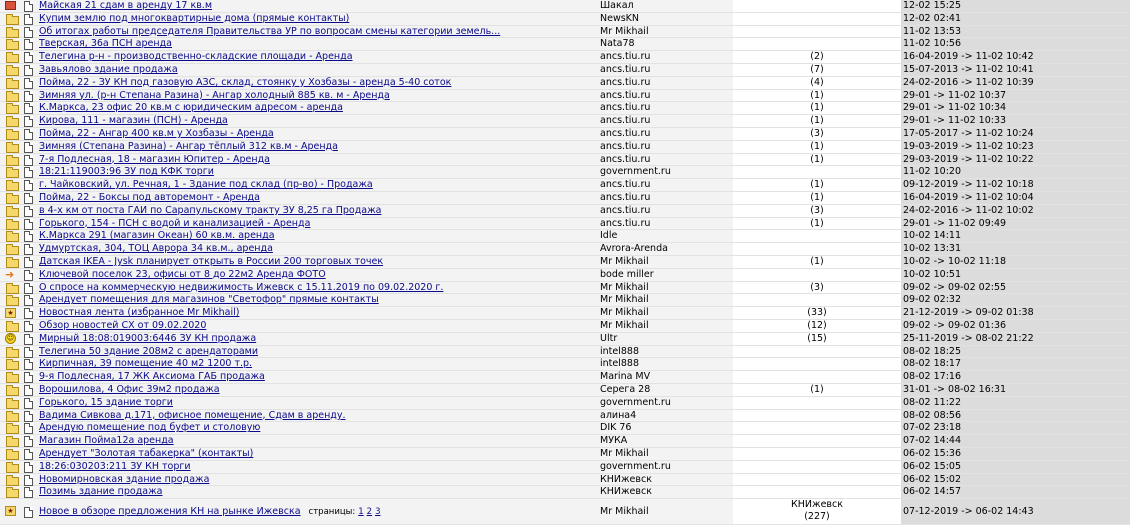  I want to click on topic-title-link: Арендую помещение под буфет и столовую, so click(316, 428).